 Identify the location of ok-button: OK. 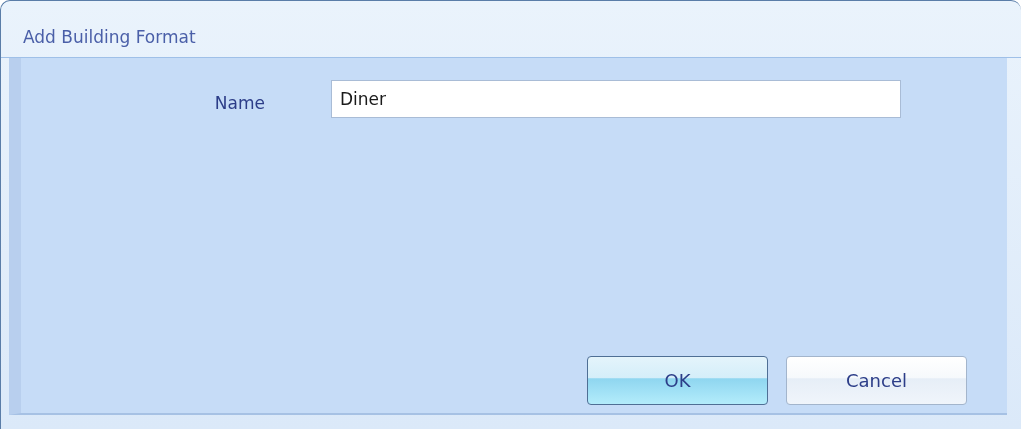
(677, 380).